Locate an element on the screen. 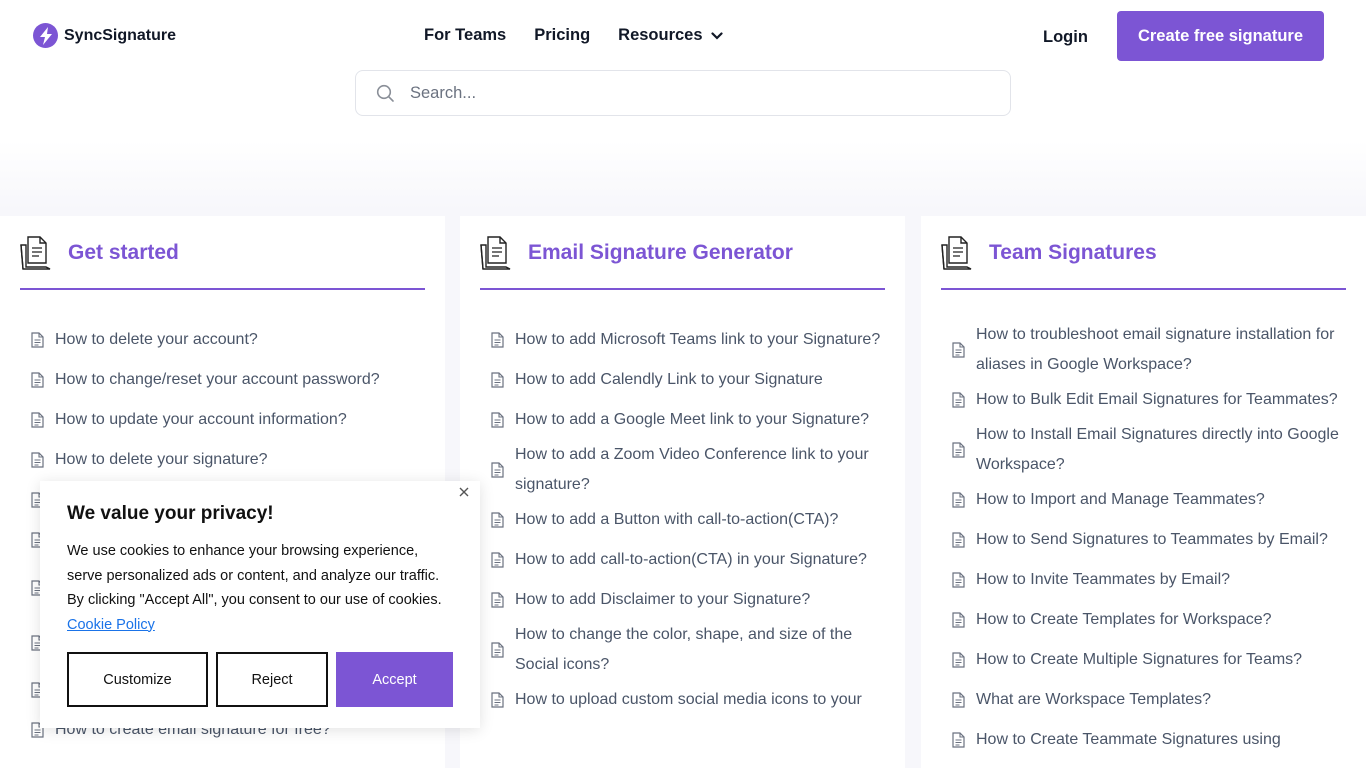 The width and height of the screenshot is (1366, 768). article-title: How to delete your account? is located at coordinates (156, 339).